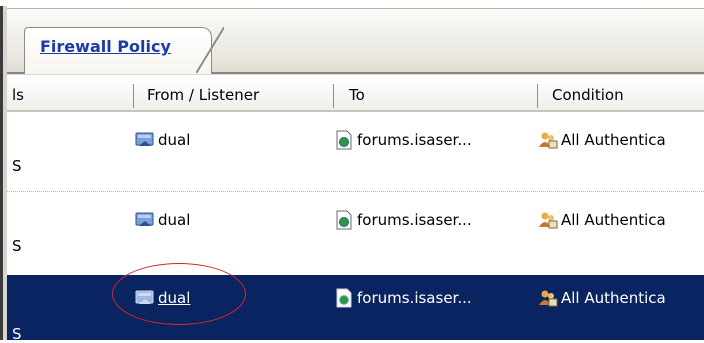 Image resolution: width=704 pixels, height=343 pixels. I want to click on column-header-row: ls From / Listener To Condition, so click(355, 96).